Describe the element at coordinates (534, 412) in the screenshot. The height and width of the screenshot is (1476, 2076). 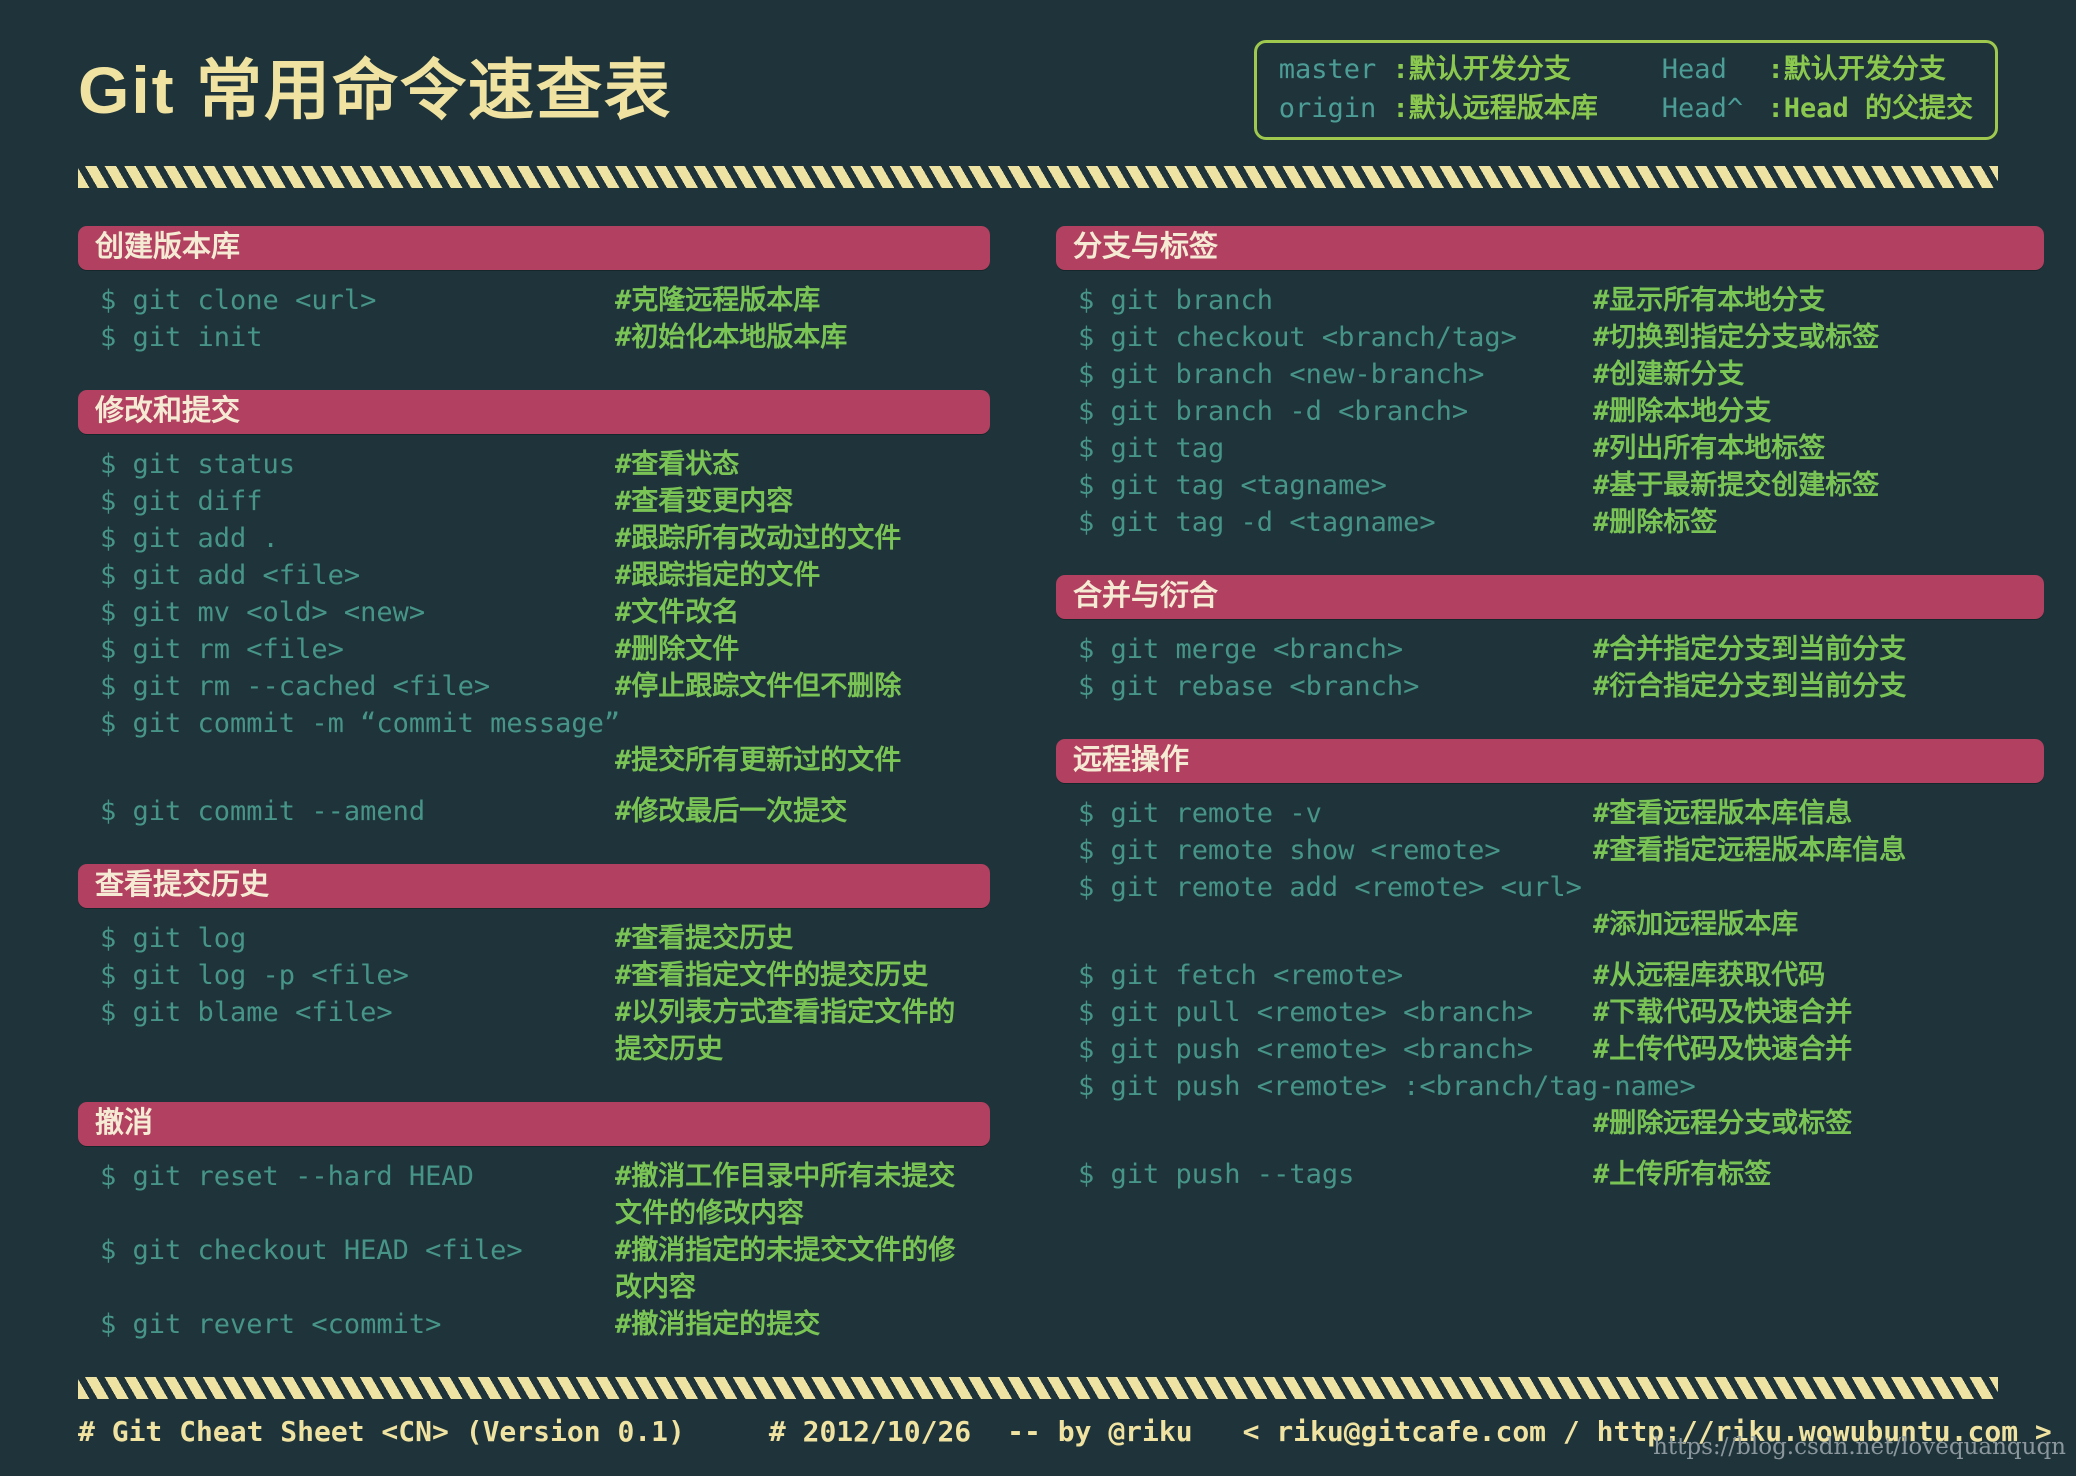
I see `section-header: 修改和提交` at that location.